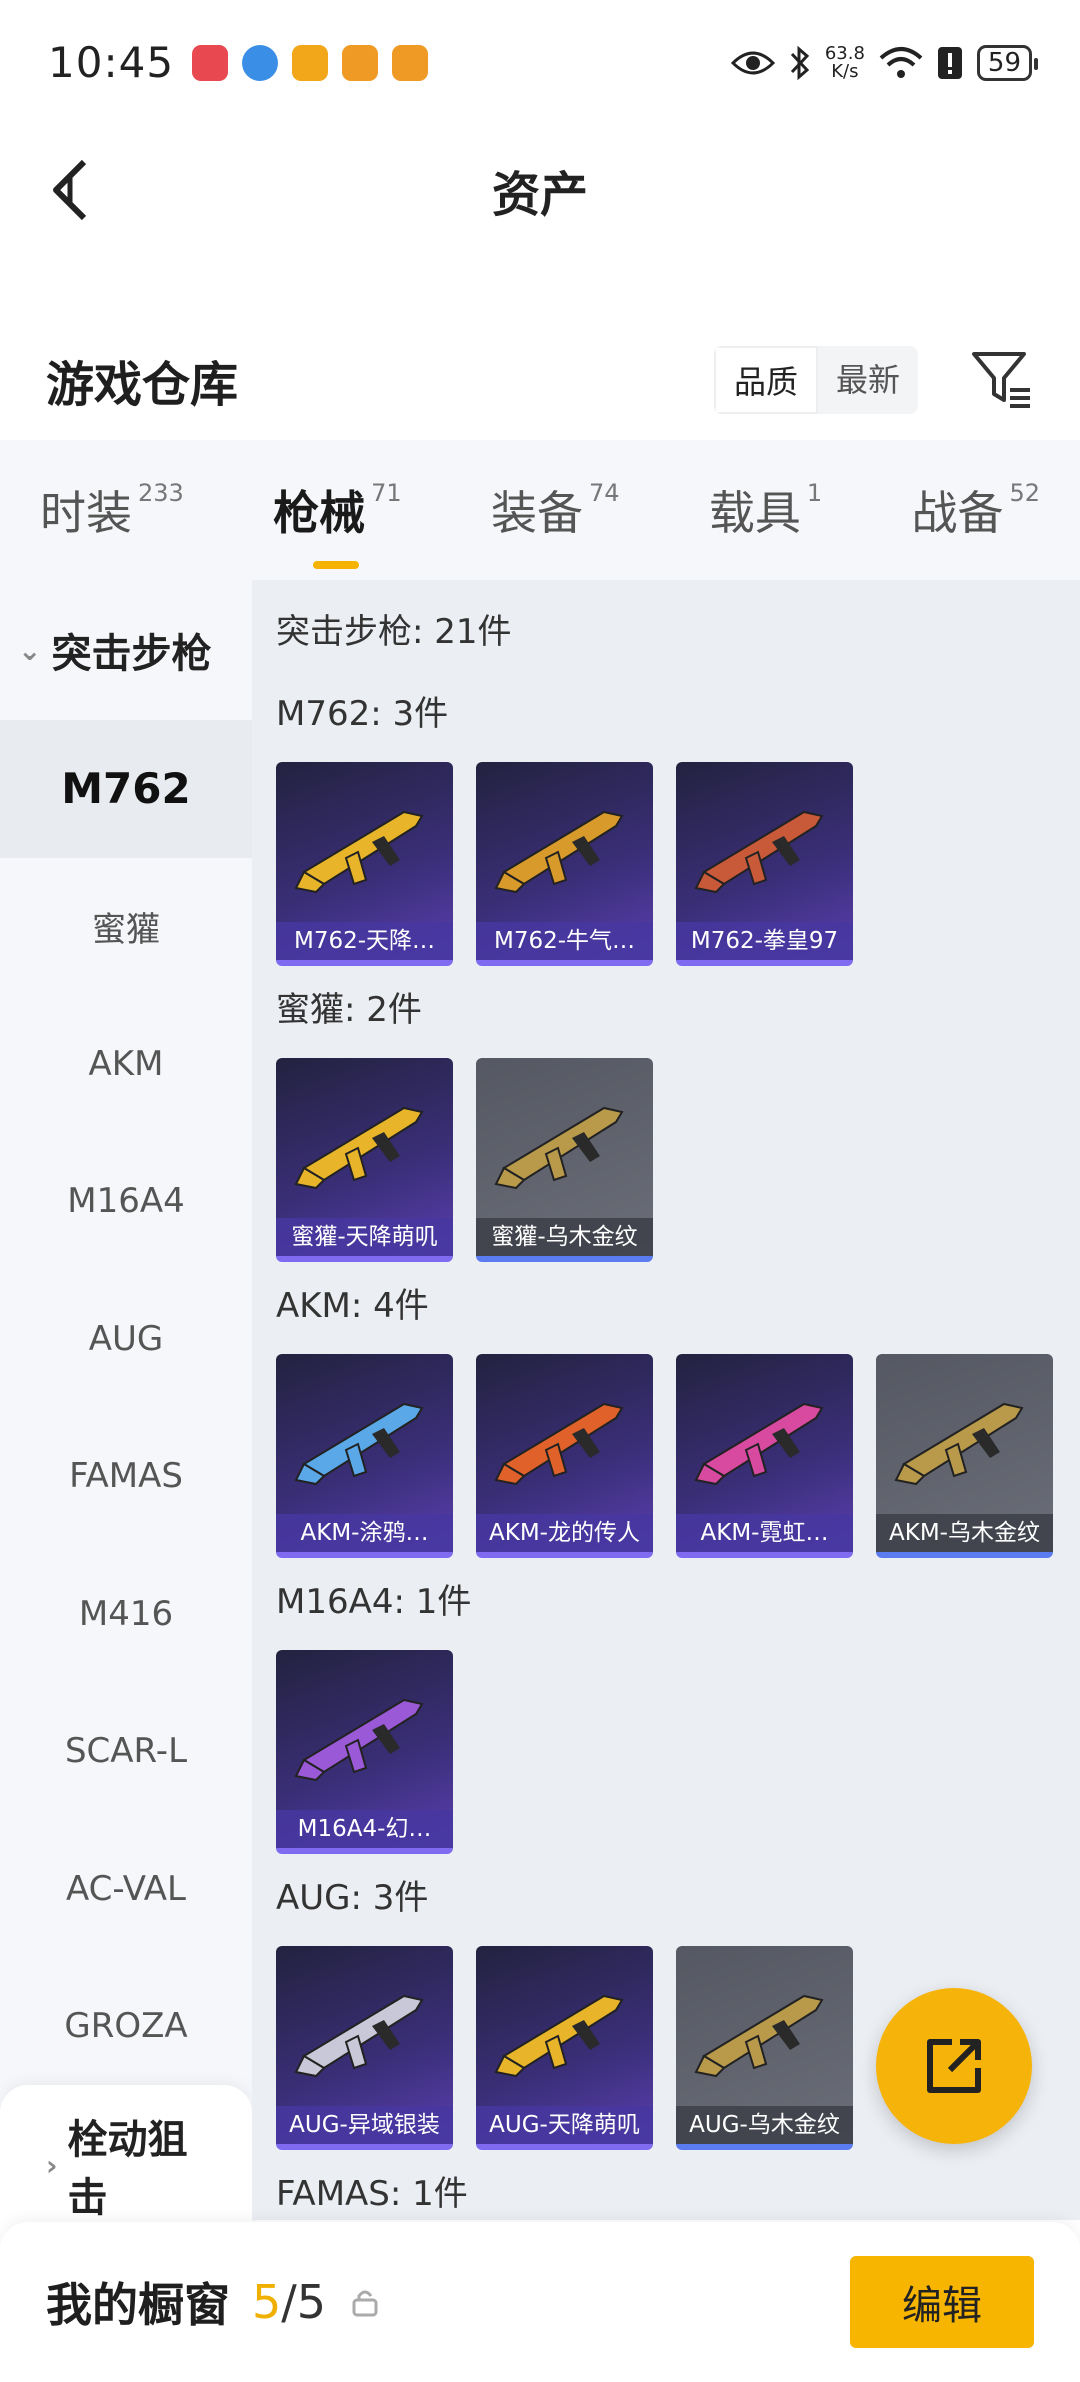 The image size is (1080, 2382). Describe the element at coordinates (942, 2302) in the screenshot. I see `edit-button: 编辑` at that location.